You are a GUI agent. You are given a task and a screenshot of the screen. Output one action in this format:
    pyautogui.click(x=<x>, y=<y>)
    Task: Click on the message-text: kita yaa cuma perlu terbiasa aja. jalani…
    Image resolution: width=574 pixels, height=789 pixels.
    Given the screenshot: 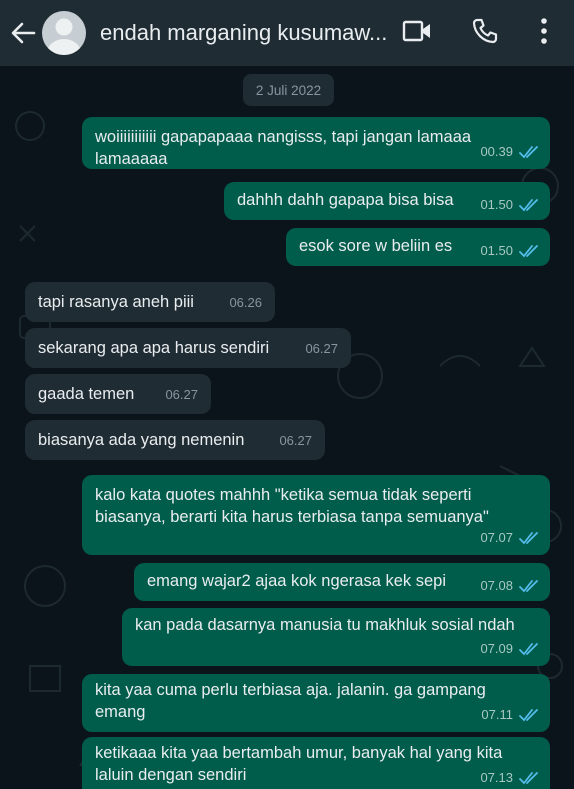 What is the action you would take?
    pyautogui.click(x=290, y=701)
    